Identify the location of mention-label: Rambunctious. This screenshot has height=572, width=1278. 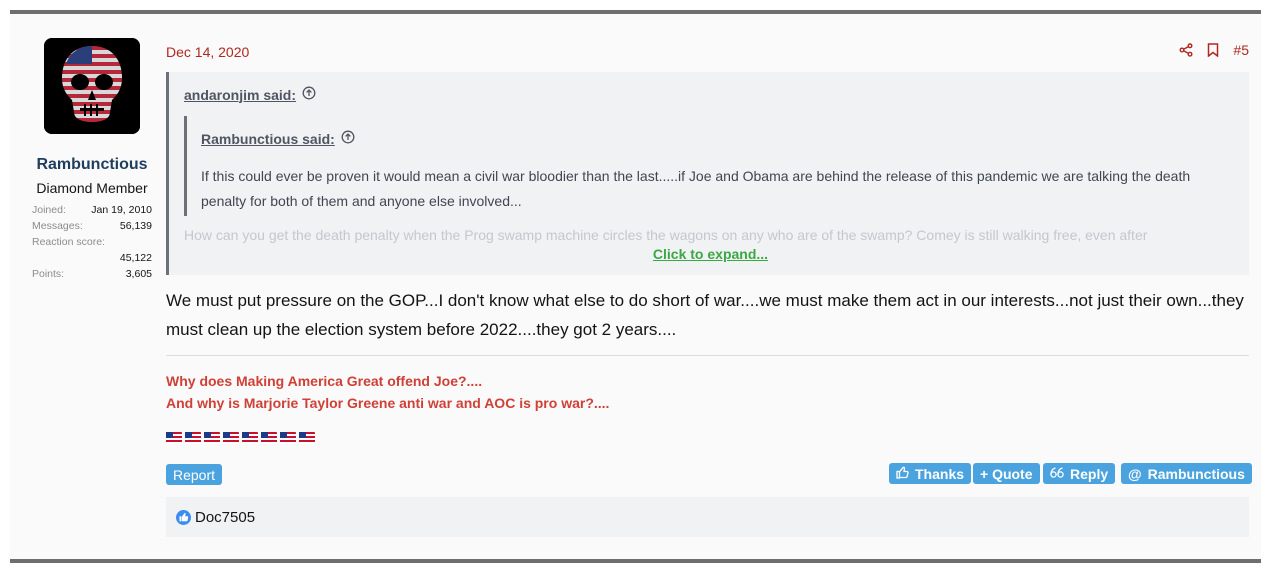
(1196, 473).